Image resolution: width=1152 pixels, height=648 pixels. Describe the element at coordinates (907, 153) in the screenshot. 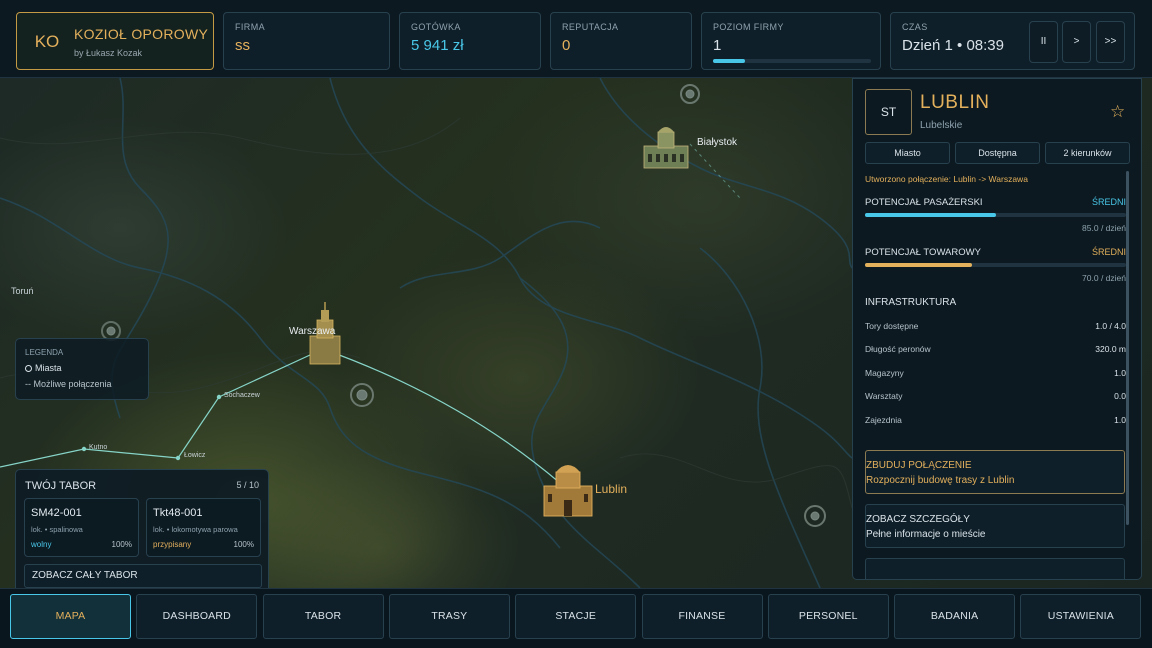

I see `chip-type: Miasto` at that location.